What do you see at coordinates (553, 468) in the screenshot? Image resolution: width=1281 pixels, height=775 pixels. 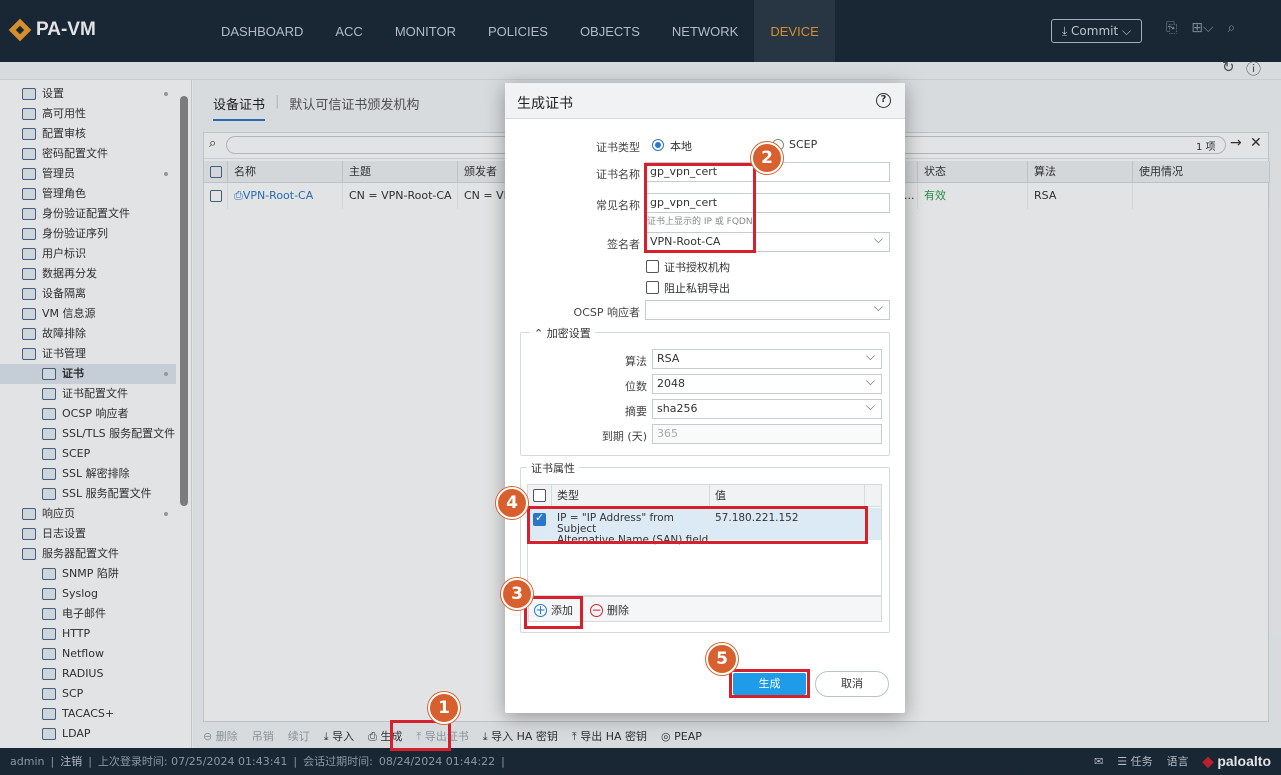 I see `attr-legend: 证书属性` at bounding box center [553, 468].